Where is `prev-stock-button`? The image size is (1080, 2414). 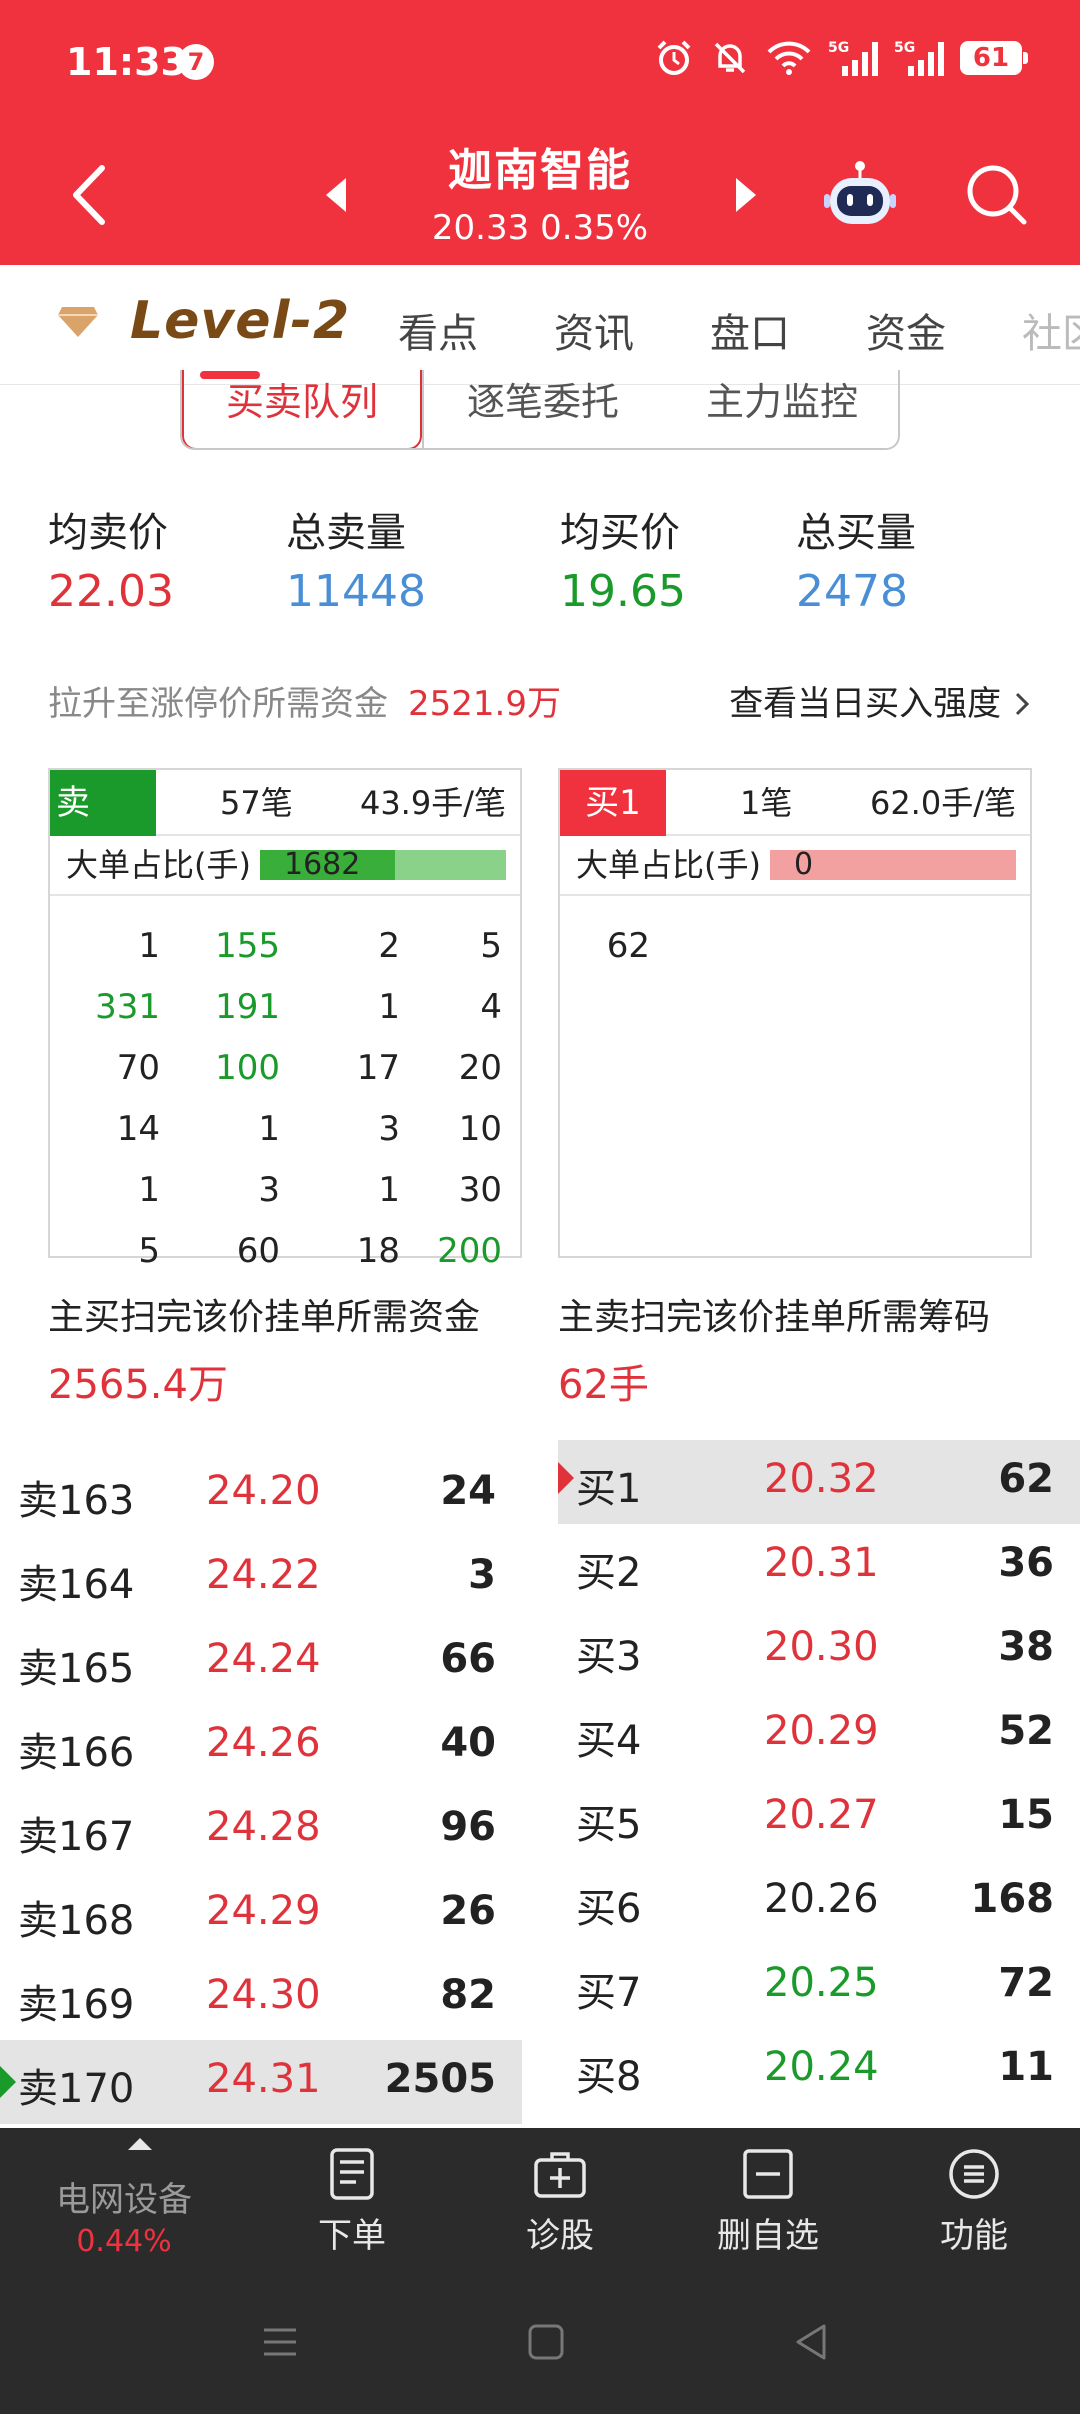
prev-stock-button is located at coordinates (336, 195).